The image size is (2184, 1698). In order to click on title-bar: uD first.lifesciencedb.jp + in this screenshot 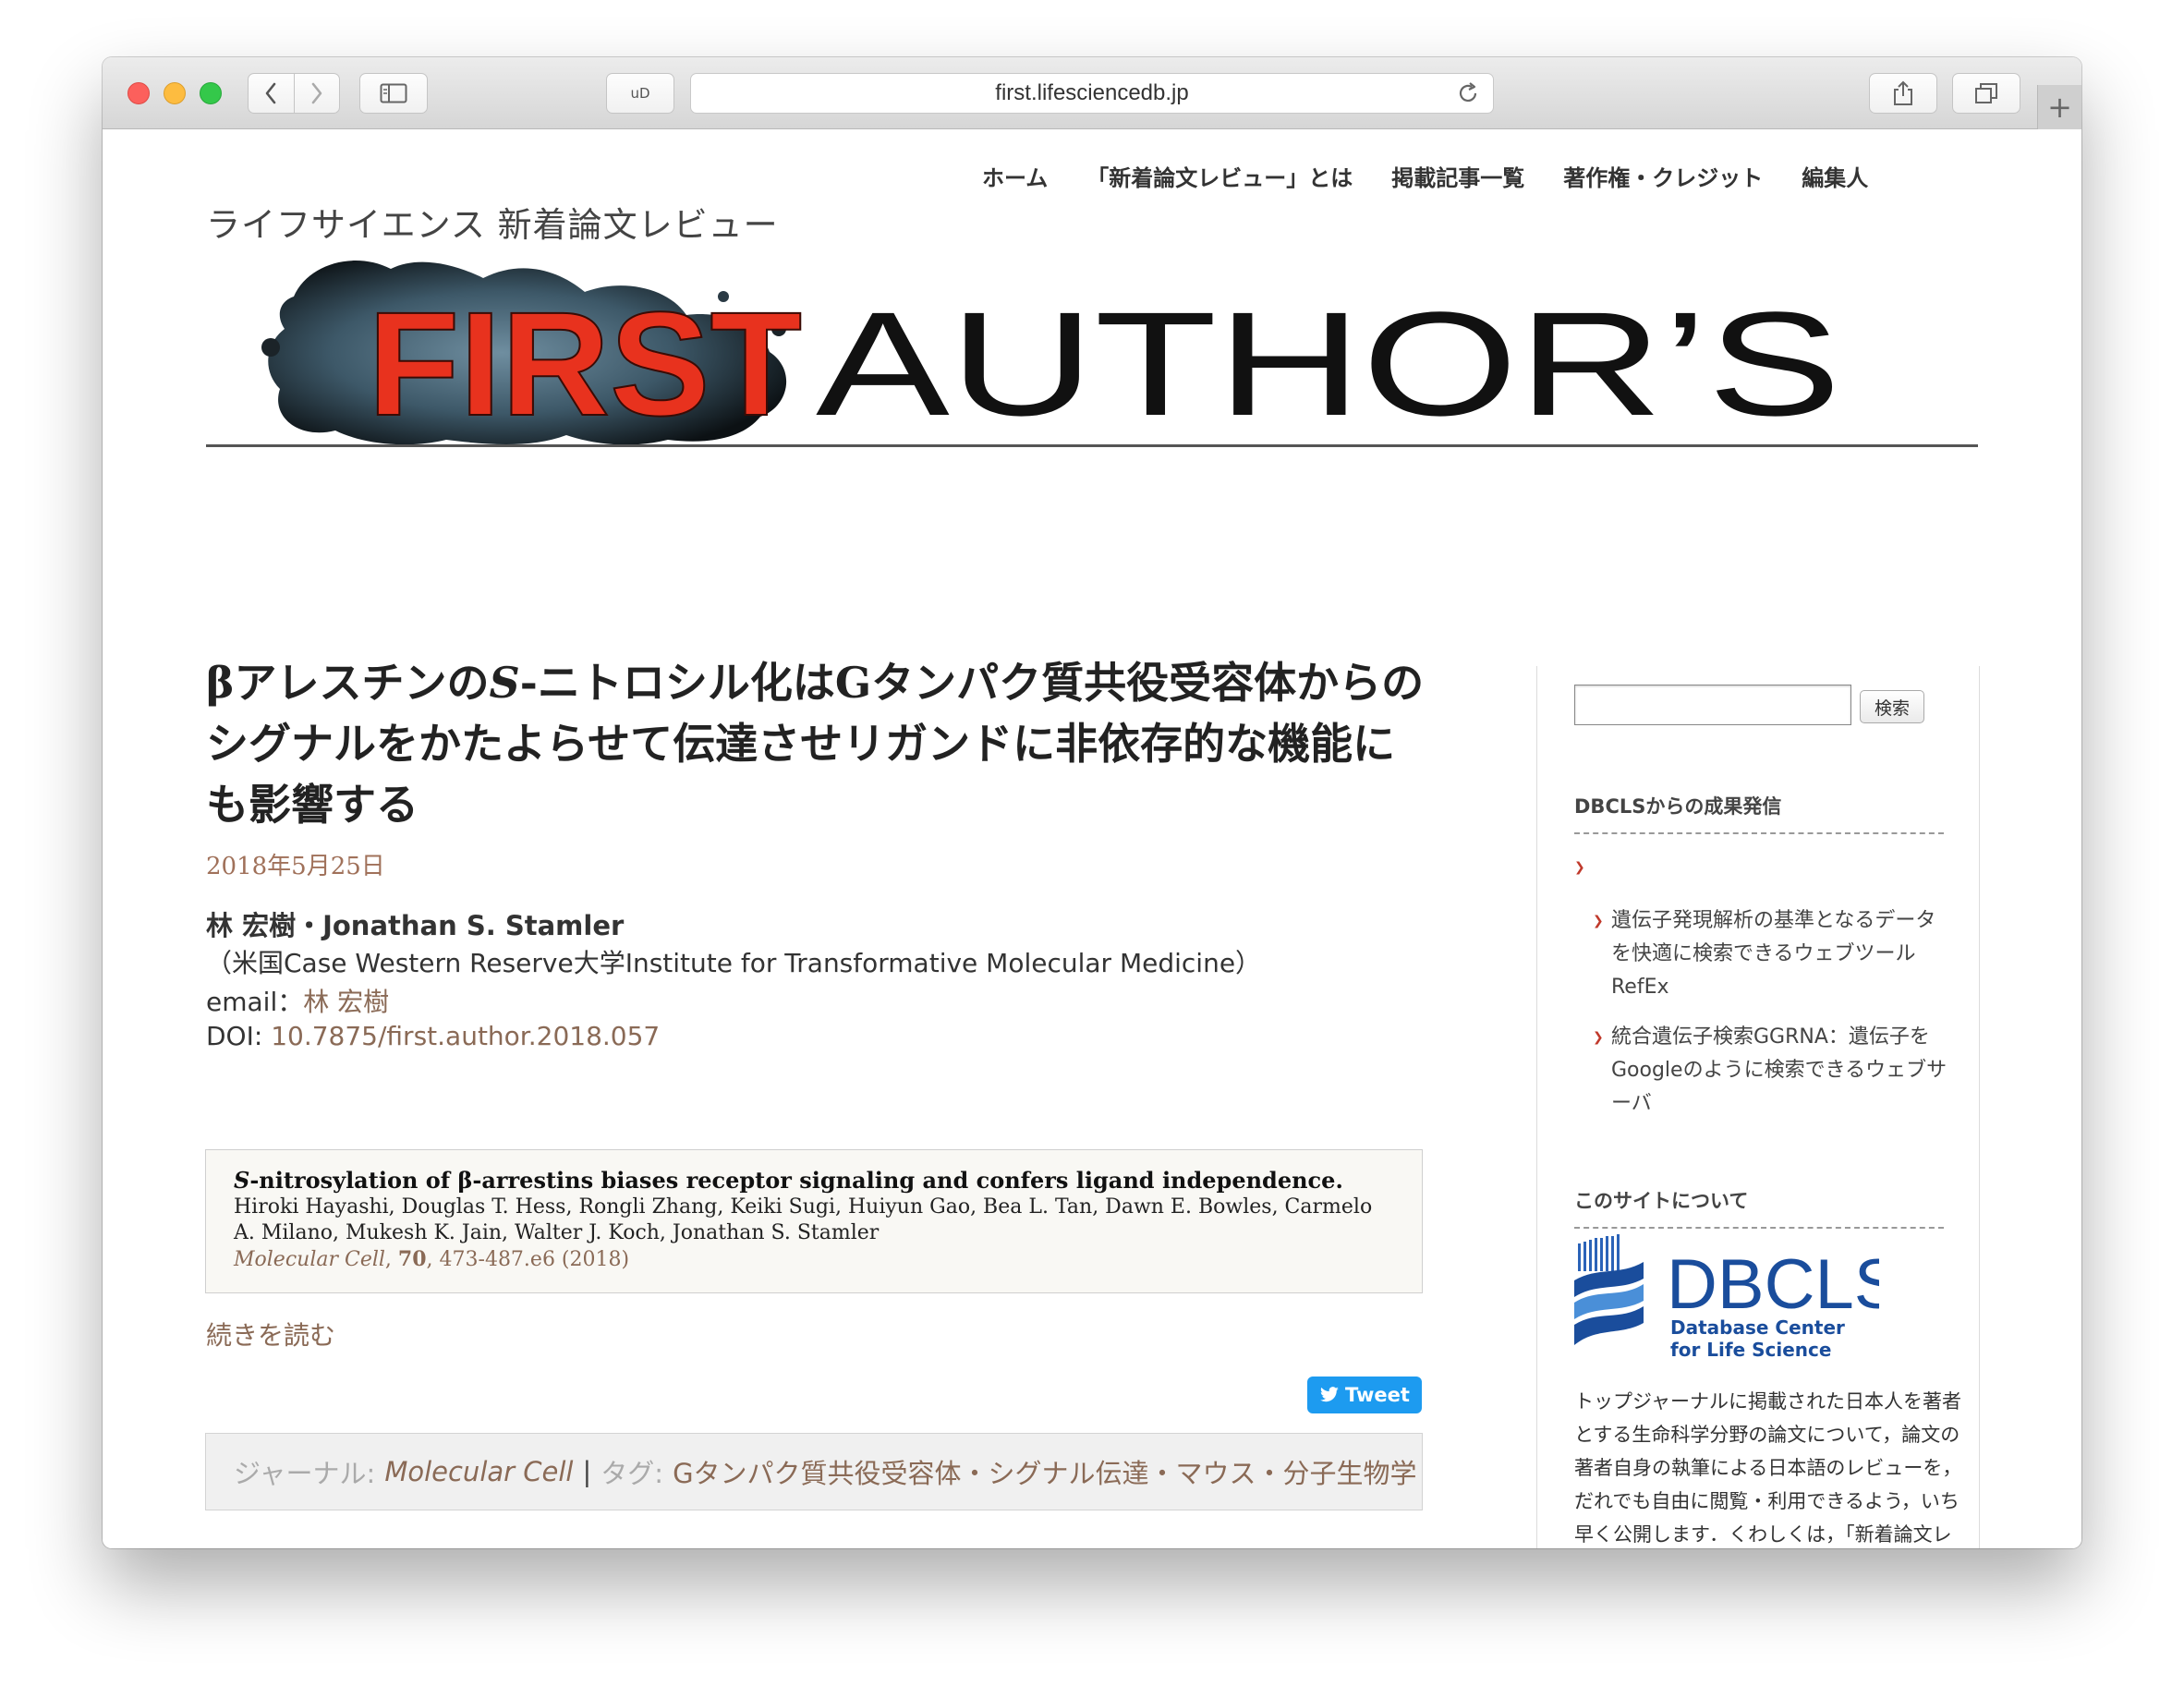, I will do `click(1092, 93)`.